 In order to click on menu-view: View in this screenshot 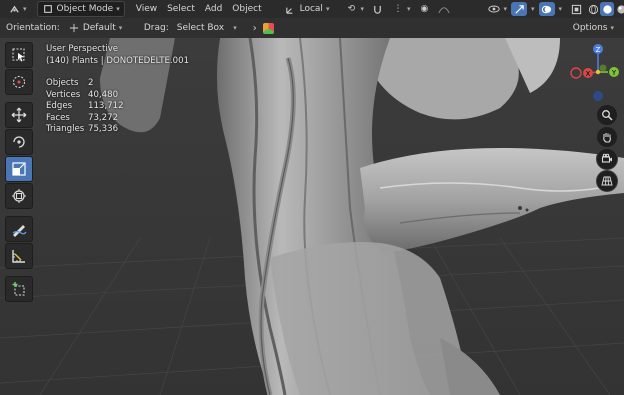, I will do `click(146, 9)`.